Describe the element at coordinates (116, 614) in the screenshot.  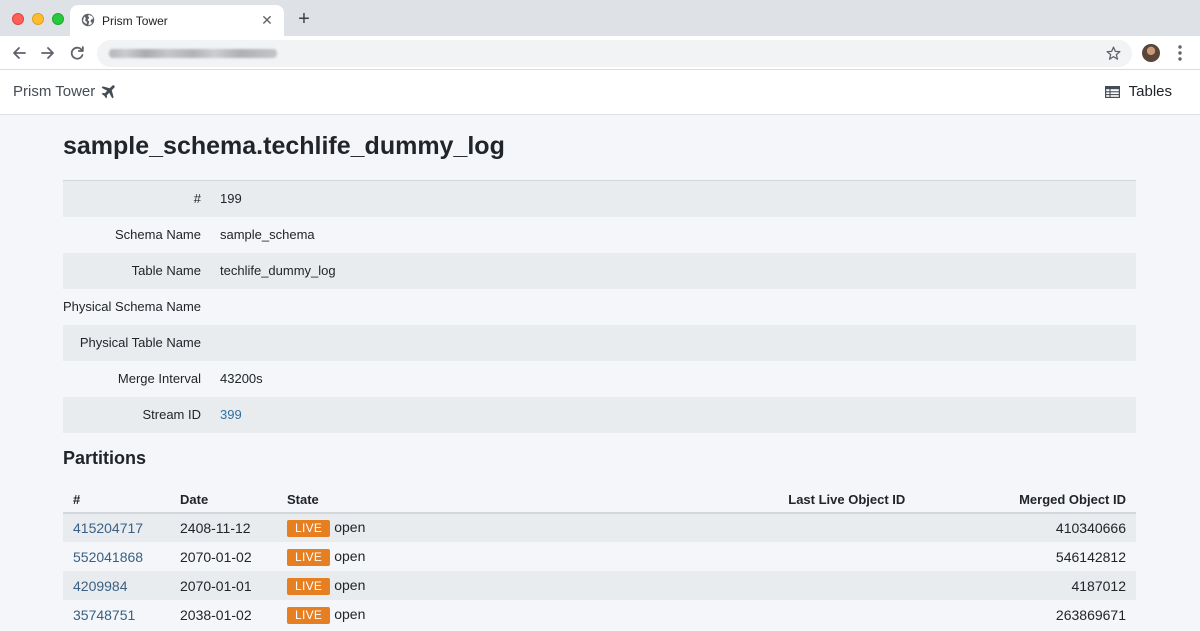
I see `partition-id-link: 35748751` at that location.